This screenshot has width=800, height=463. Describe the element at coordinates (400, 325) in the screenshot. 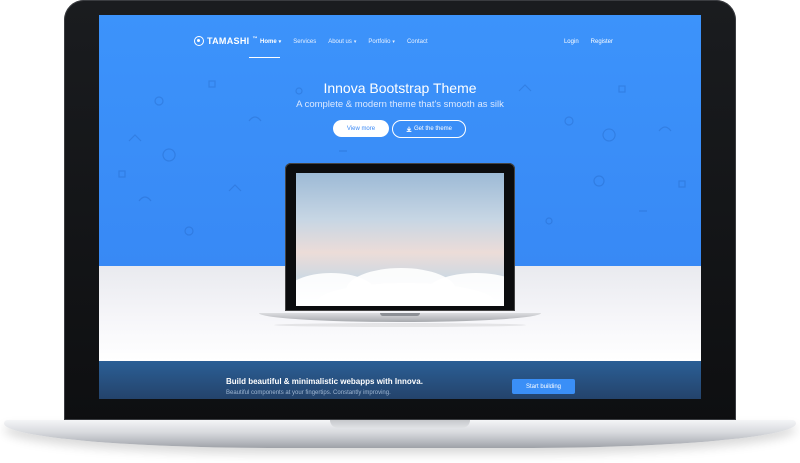

I see `macbook-mockup-shadow` at that location.